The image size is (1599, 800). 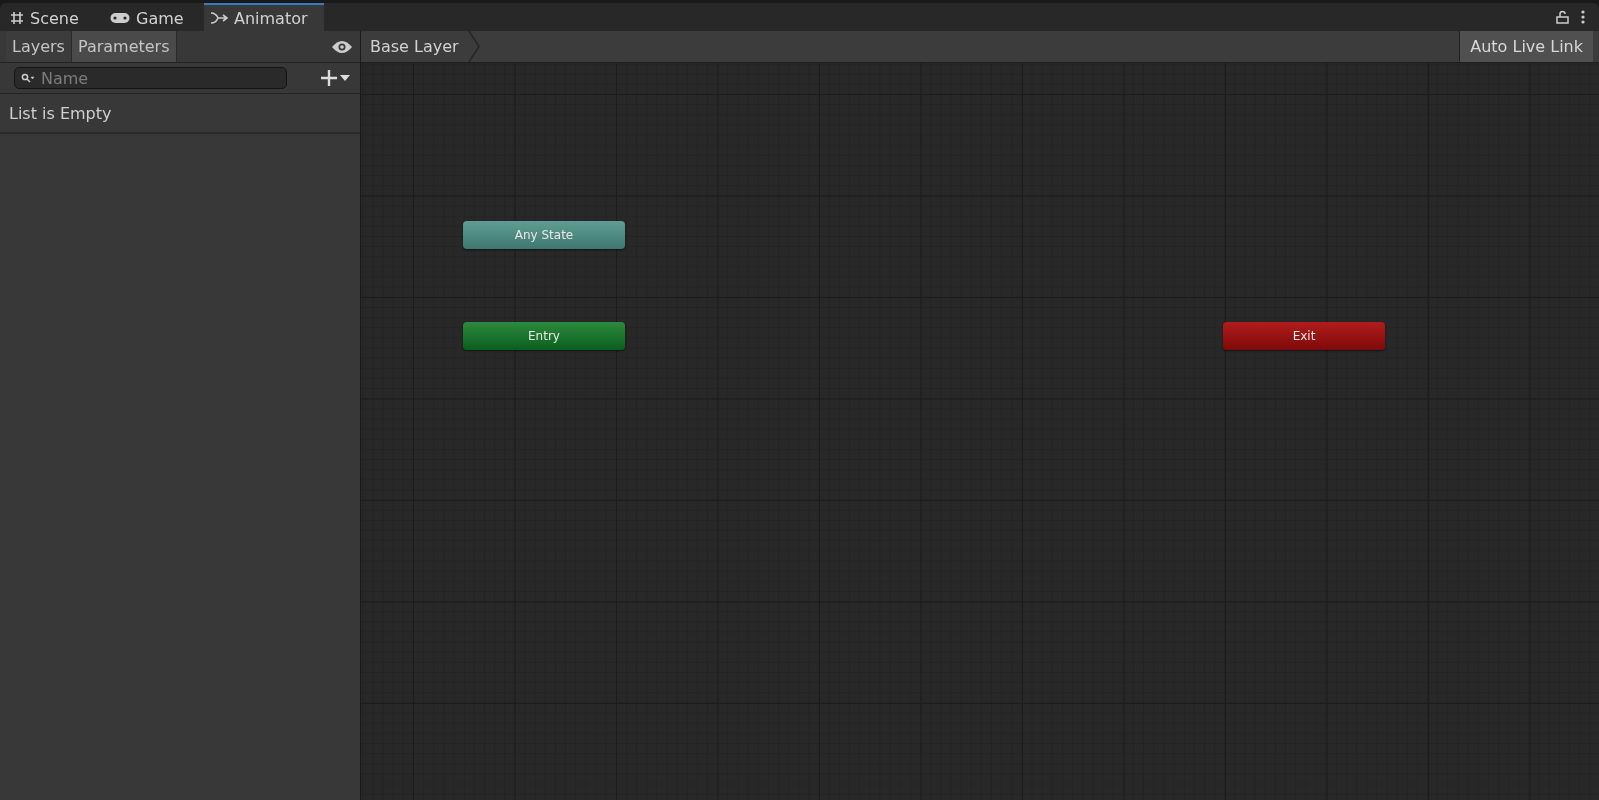 I want to click on more-icon, so click(x=1583, y=17).